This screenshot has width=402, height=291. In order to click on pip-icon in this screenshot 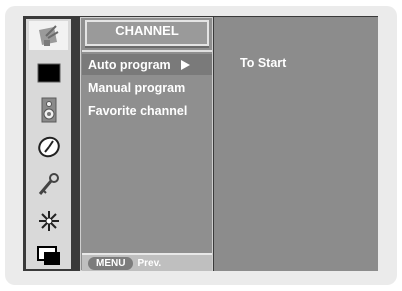, I will do `click(48, 255)`.